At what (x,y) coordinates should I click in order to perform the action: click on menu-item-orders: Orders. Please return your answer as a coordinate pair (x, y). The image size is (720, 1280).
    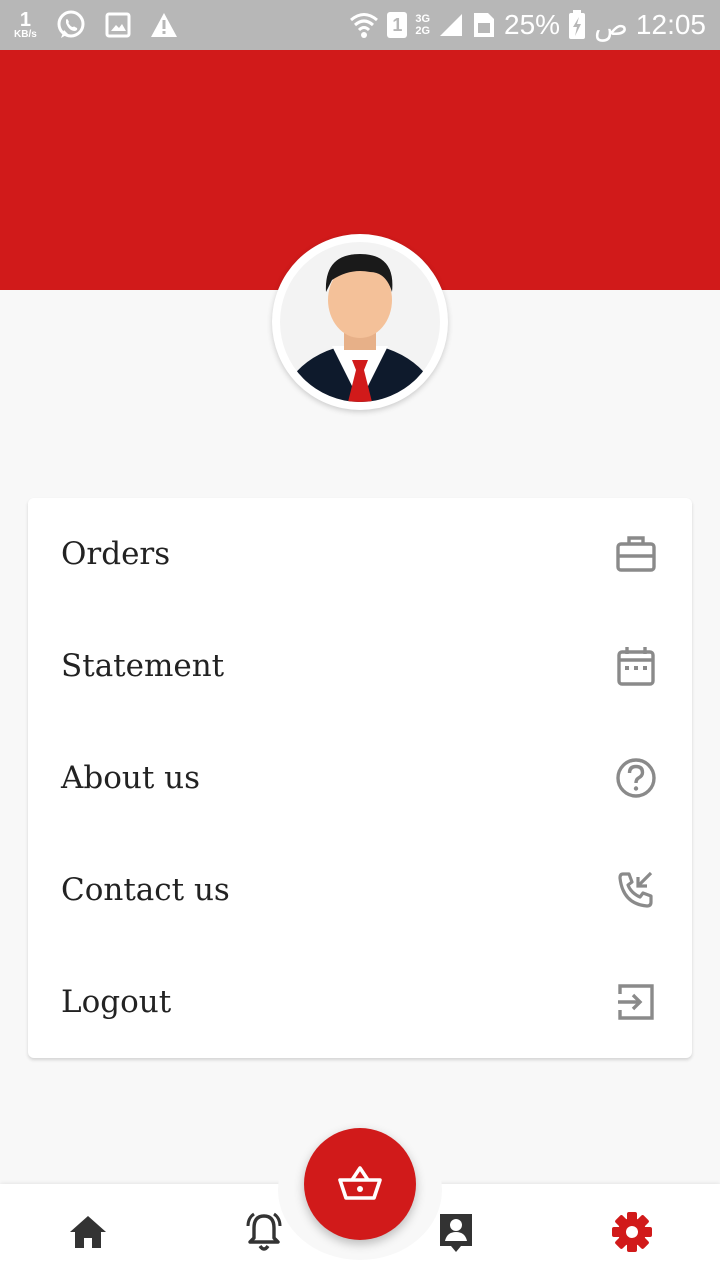
    Looking at the image, I should click on (360, 554).